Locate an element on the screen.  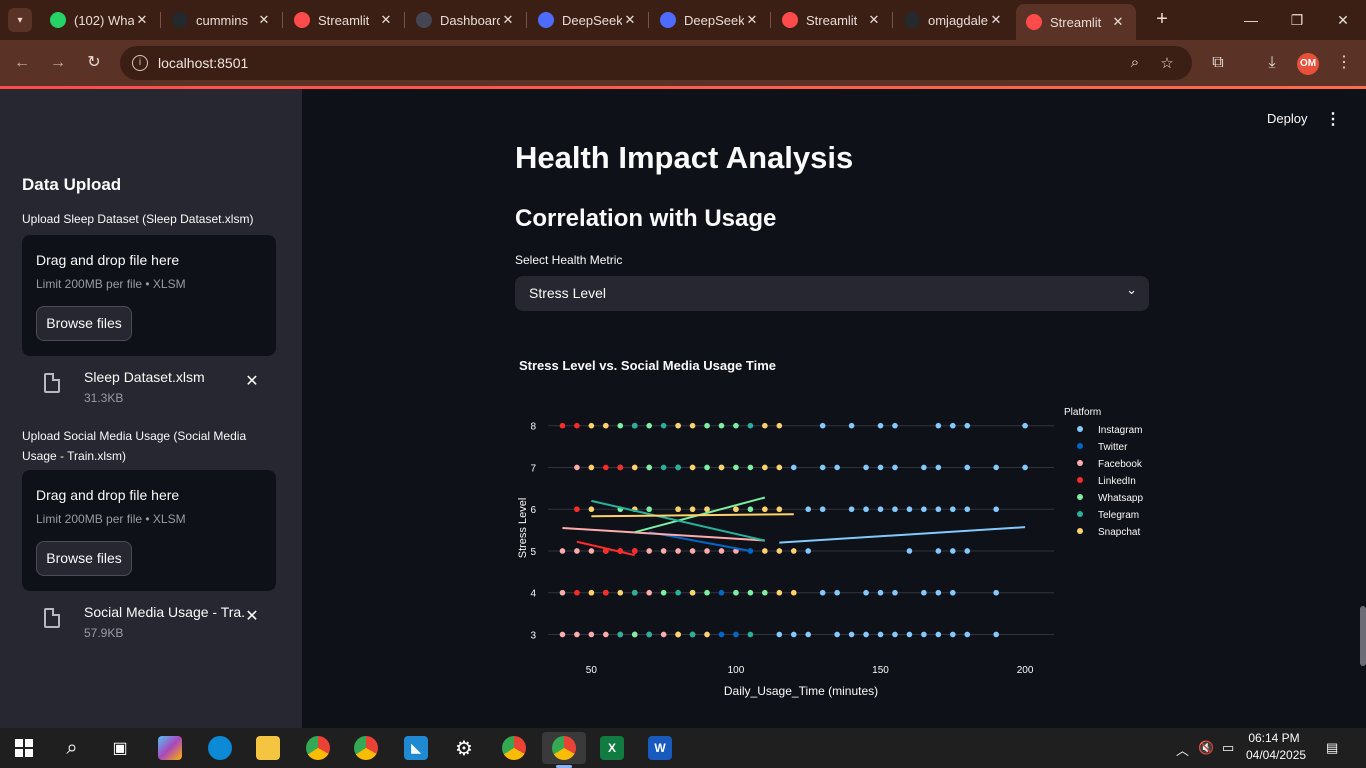
file-explorer-icon is located at coordinates (268, 748).